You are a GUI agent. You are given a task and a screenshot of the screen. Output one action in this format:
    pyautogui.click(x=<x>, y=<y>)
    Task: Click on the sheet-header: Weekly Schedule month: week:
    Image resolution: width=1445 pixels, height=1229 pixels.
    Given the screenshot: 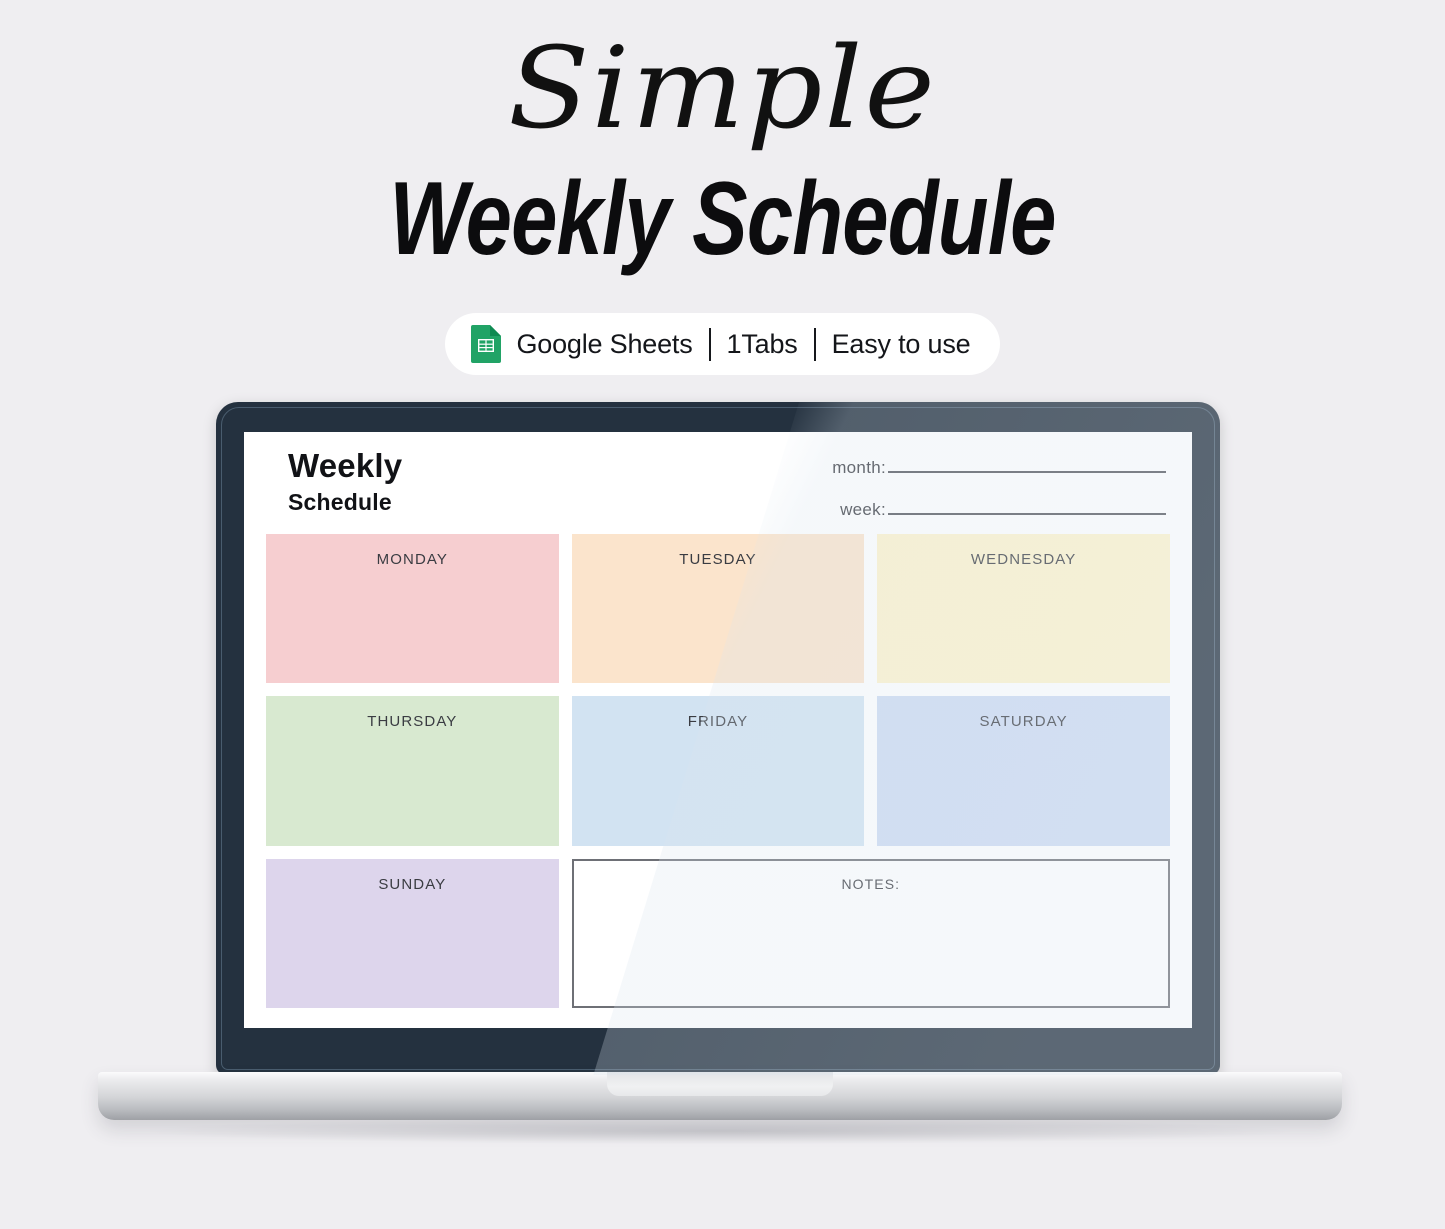 What is the action you would take?
    pyautogui.click(x=718, y=490)
    